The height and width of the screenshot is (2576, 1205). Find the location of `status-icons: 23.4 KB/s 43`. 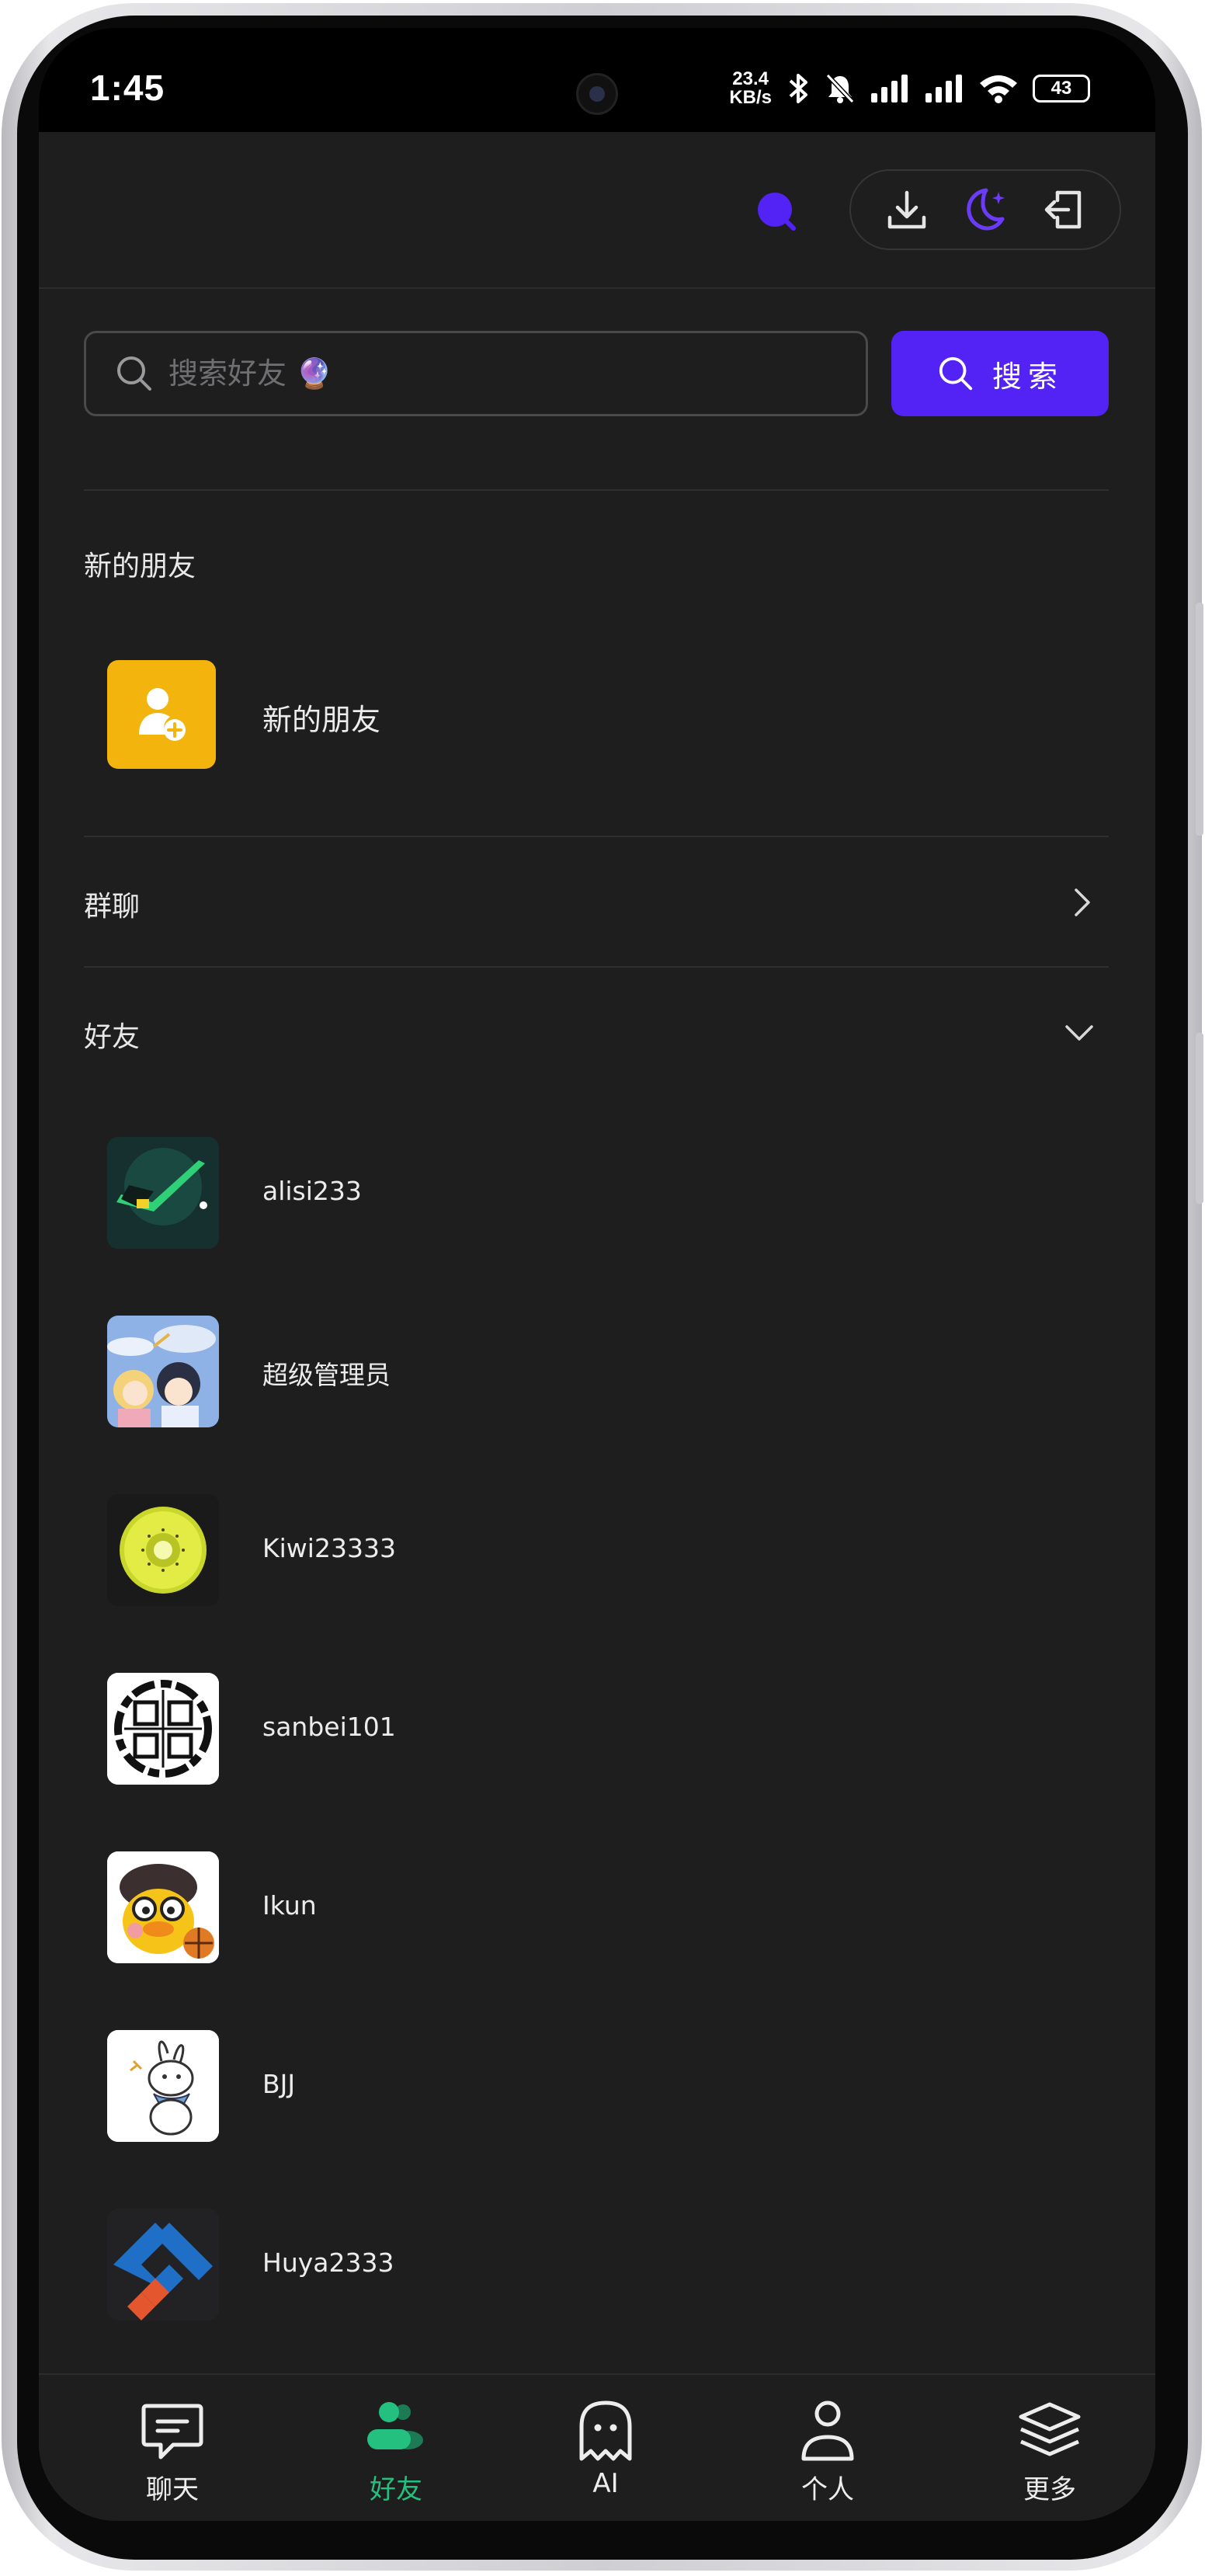

status-icons: 23.4 KB/s 43 is located at coordinates (910, 88).